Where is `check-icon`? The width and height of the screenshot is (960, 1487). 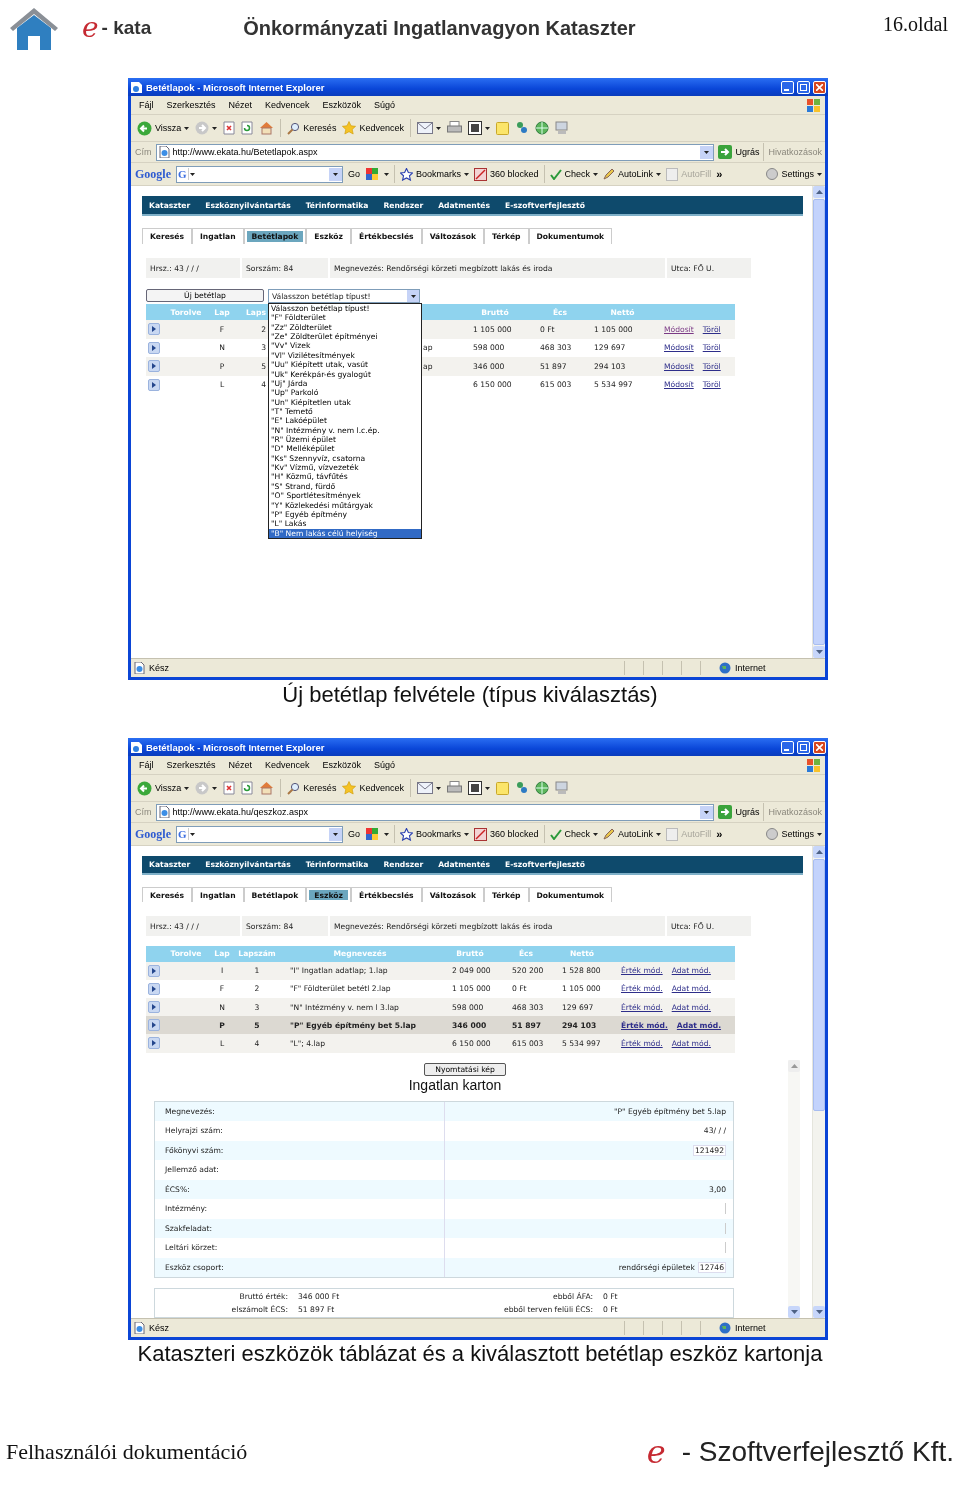
check-icon is located at coordinates (555, 834).